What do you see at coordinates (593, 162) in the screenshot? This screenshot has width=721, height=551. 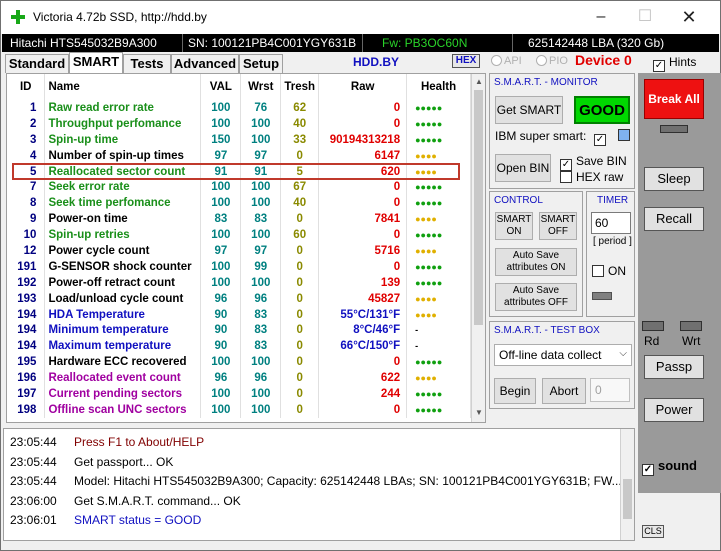 I see `save-bin-checkbox: ✓ Save BIN` at bounding box center [593, 162].